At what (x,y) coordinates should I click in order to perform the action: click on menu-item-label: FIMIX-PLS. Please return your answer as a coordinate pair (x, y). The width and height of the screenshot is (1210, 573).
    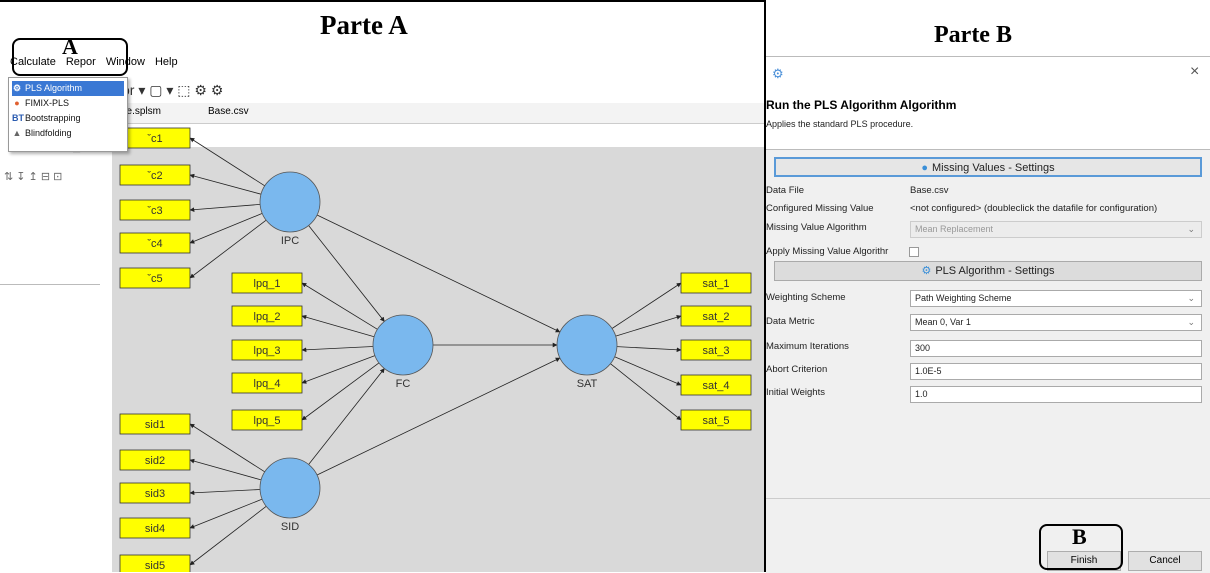
    Looking at the image, I should click on (47, 103).